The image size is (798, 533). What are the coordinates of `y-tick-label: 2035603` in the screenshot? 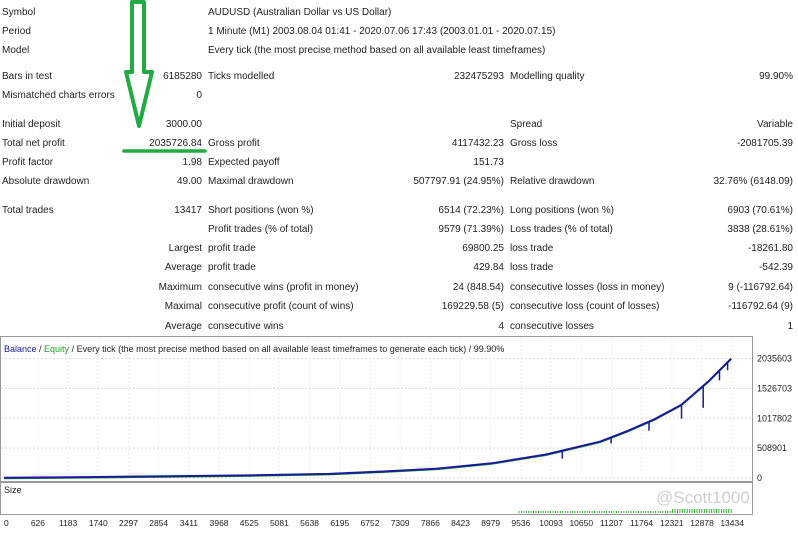 It's located at (774, 359).